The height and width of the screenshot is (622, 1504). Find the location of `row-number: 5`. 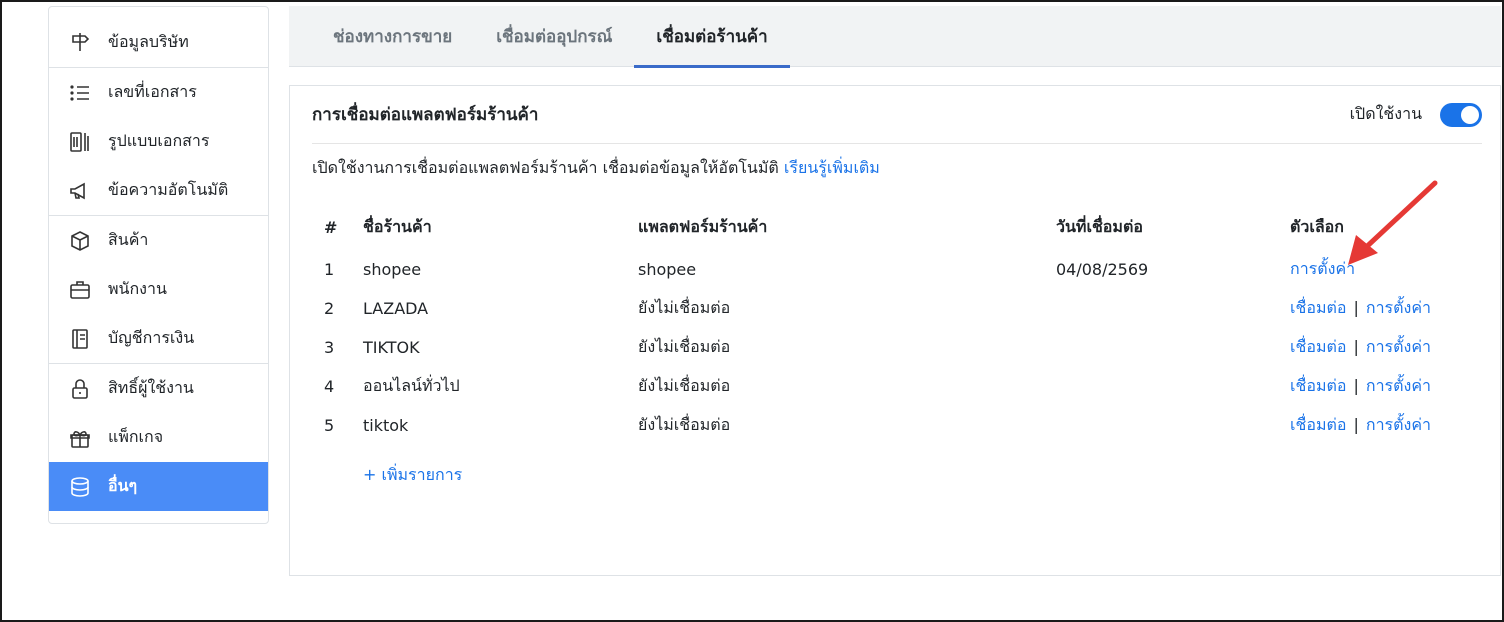

row-number: 5 is located at coordinates (329, 425).